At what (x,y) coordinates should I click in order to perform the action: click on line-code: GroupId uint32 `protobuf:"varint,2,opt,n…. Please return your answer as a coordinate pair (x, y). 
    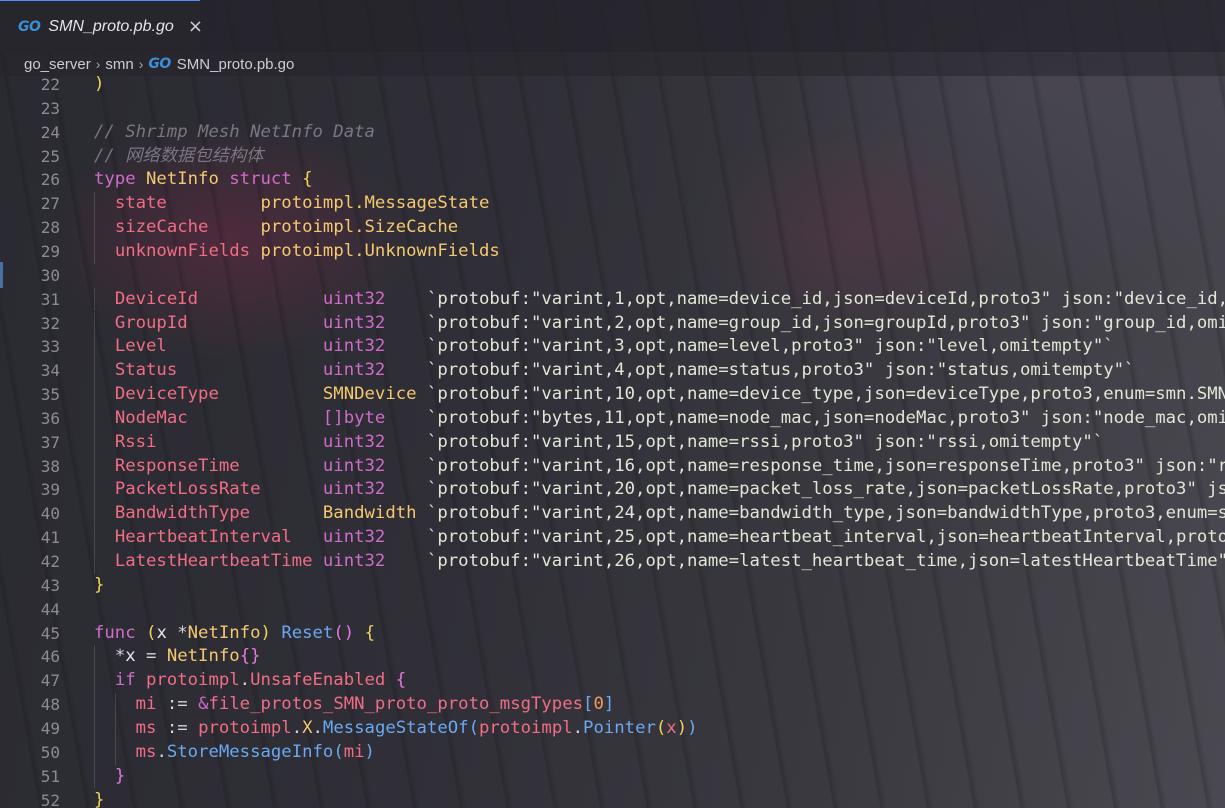
    Looking at the image, I should click on (659, 324).